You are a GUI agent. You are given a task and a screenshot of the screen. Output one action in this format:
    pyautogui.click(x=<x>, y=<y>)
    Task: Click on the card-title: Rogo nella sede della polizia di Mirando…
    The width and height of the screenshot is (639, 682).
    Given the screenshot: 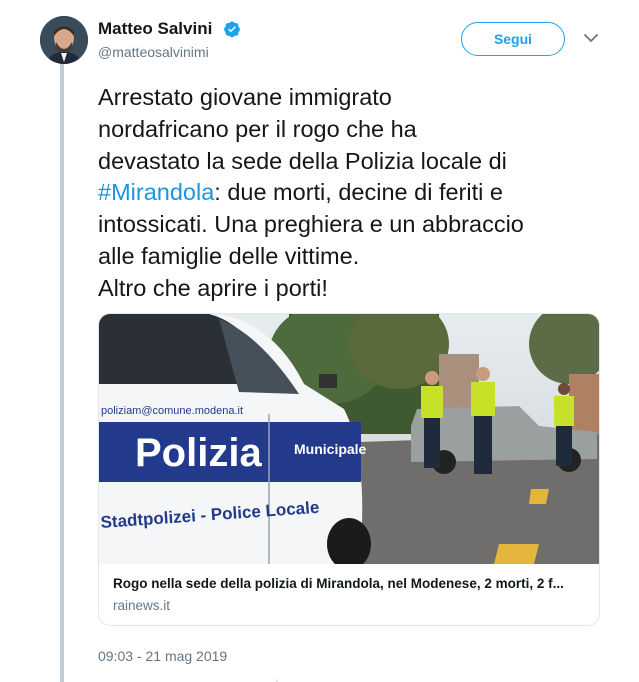 What is the action you would take?
    pyautogui.click(x=338, y=583)
    